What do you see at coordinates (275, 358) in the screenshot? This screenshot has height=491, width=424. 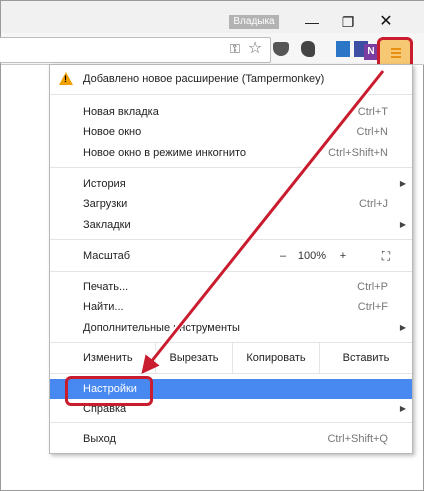 I see `copy-button: Копировать` at bounding box center [275, 358].